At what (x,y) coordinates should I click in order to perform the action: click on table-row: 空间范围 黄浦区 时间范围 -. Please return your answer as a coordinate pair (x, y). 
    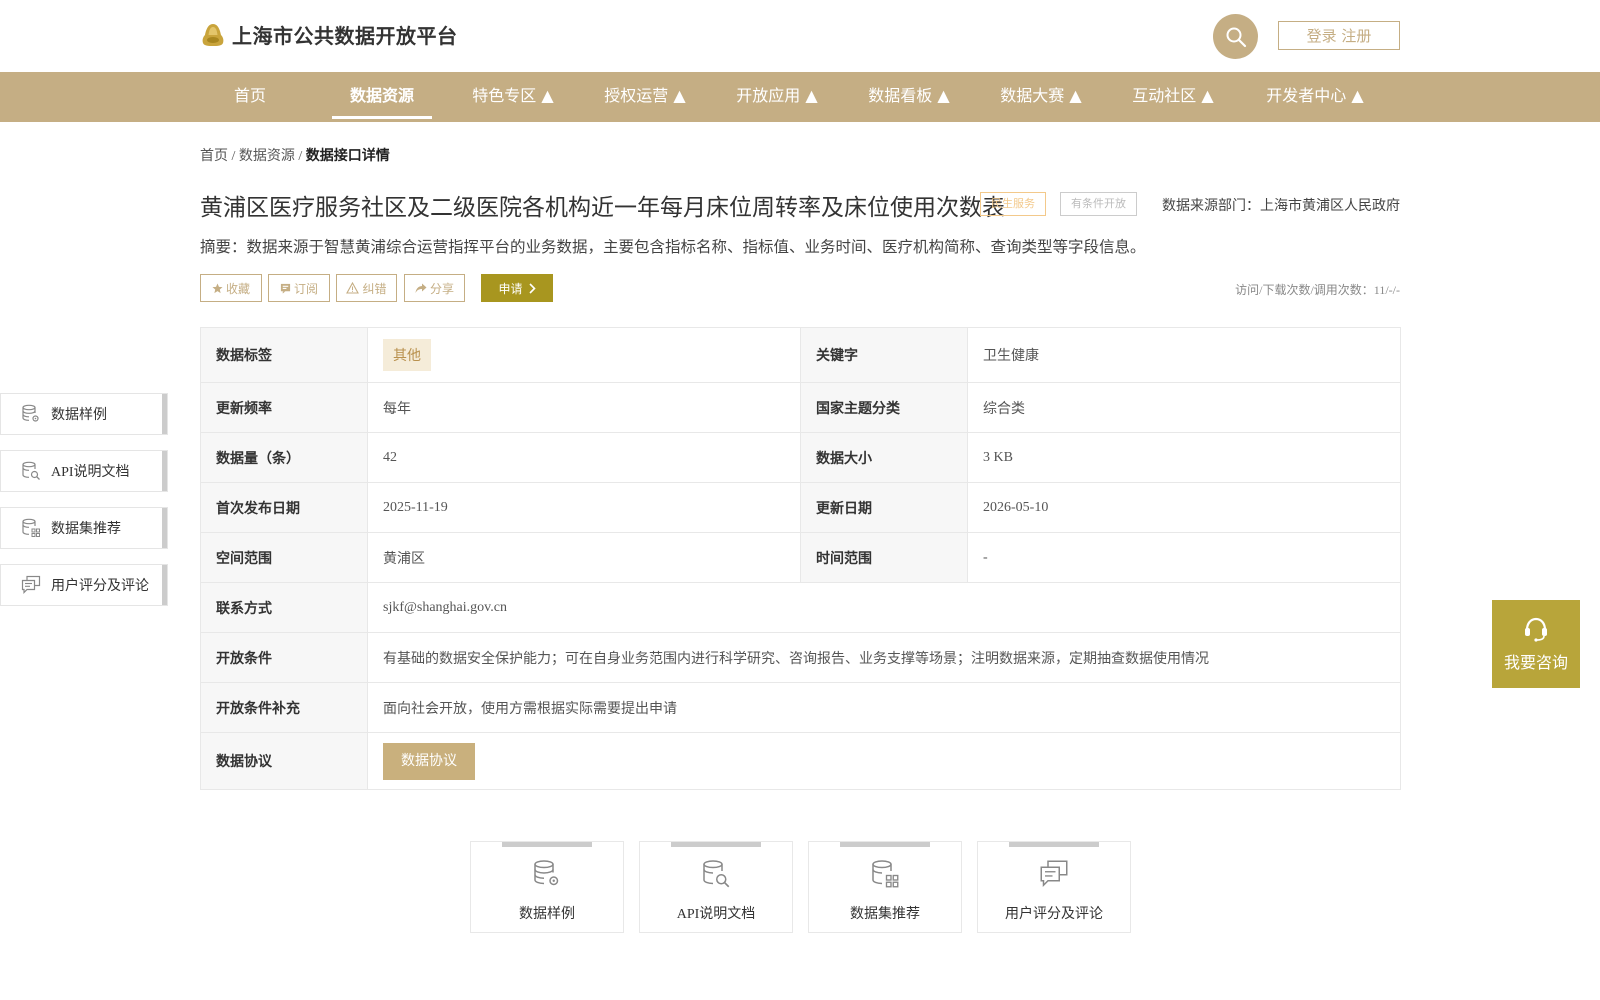
    Looking at the image, I should click on (800, 557).